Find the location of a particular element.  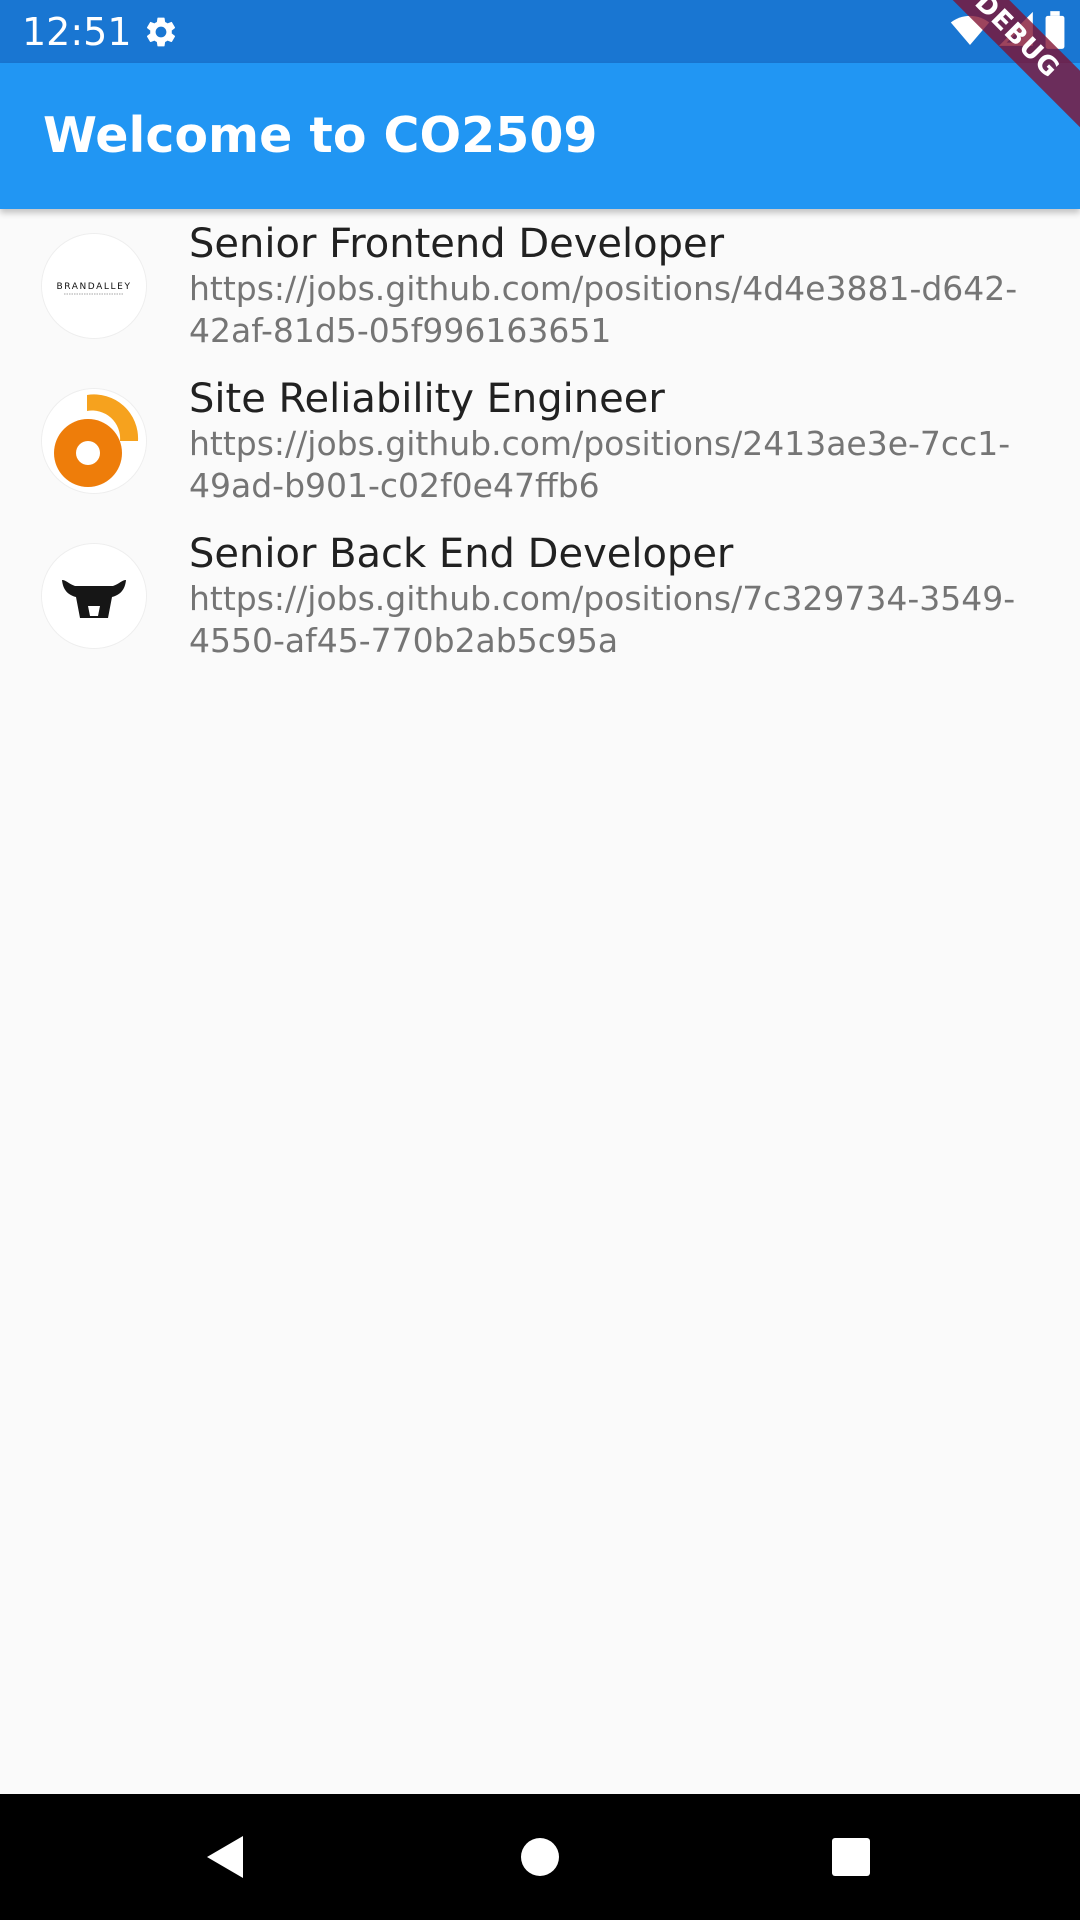

nav-bar is located at coordinates (540, 1857).